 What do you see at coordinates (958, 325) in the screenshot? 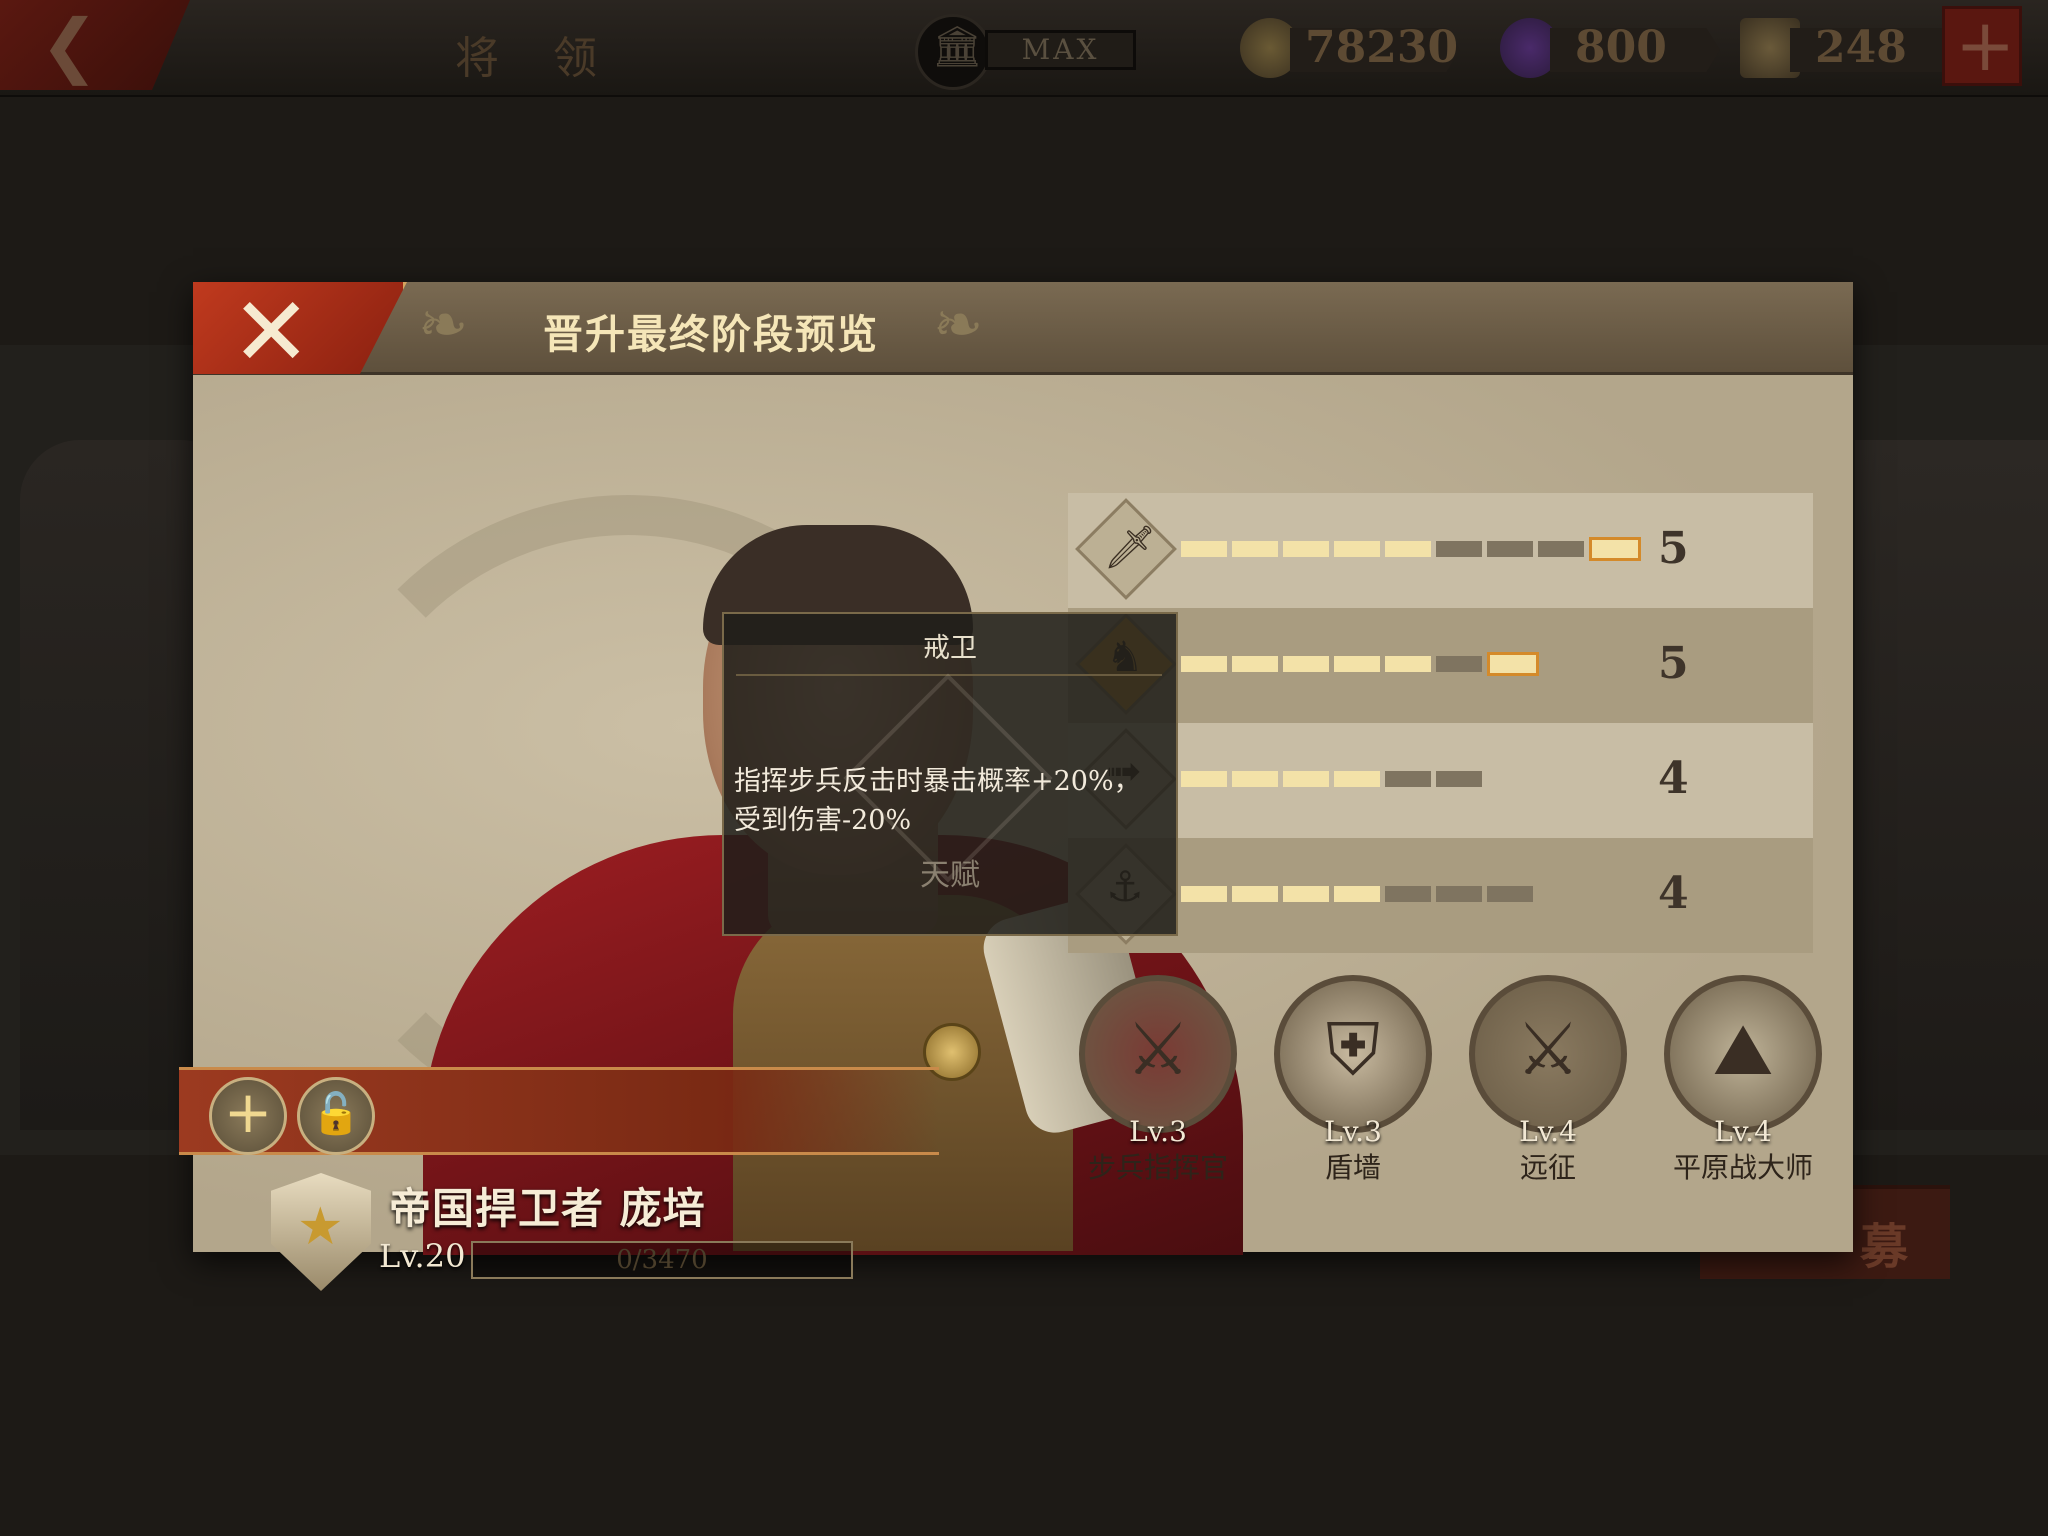
I see `laurel-right-icon: ❧` at bounding box center [958, 325].